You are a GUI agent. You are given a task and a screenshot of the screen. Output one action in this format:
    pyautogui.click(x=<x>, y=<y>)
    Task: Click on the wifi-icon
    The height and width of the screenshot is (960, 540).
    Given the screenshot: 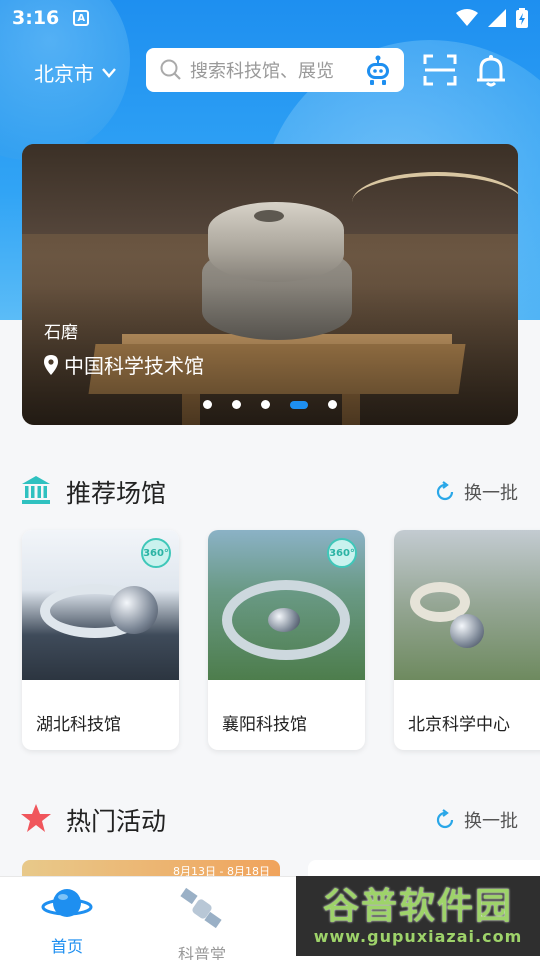 What is the action you would take?
    pyautogui.click(x=467, y=17)
    